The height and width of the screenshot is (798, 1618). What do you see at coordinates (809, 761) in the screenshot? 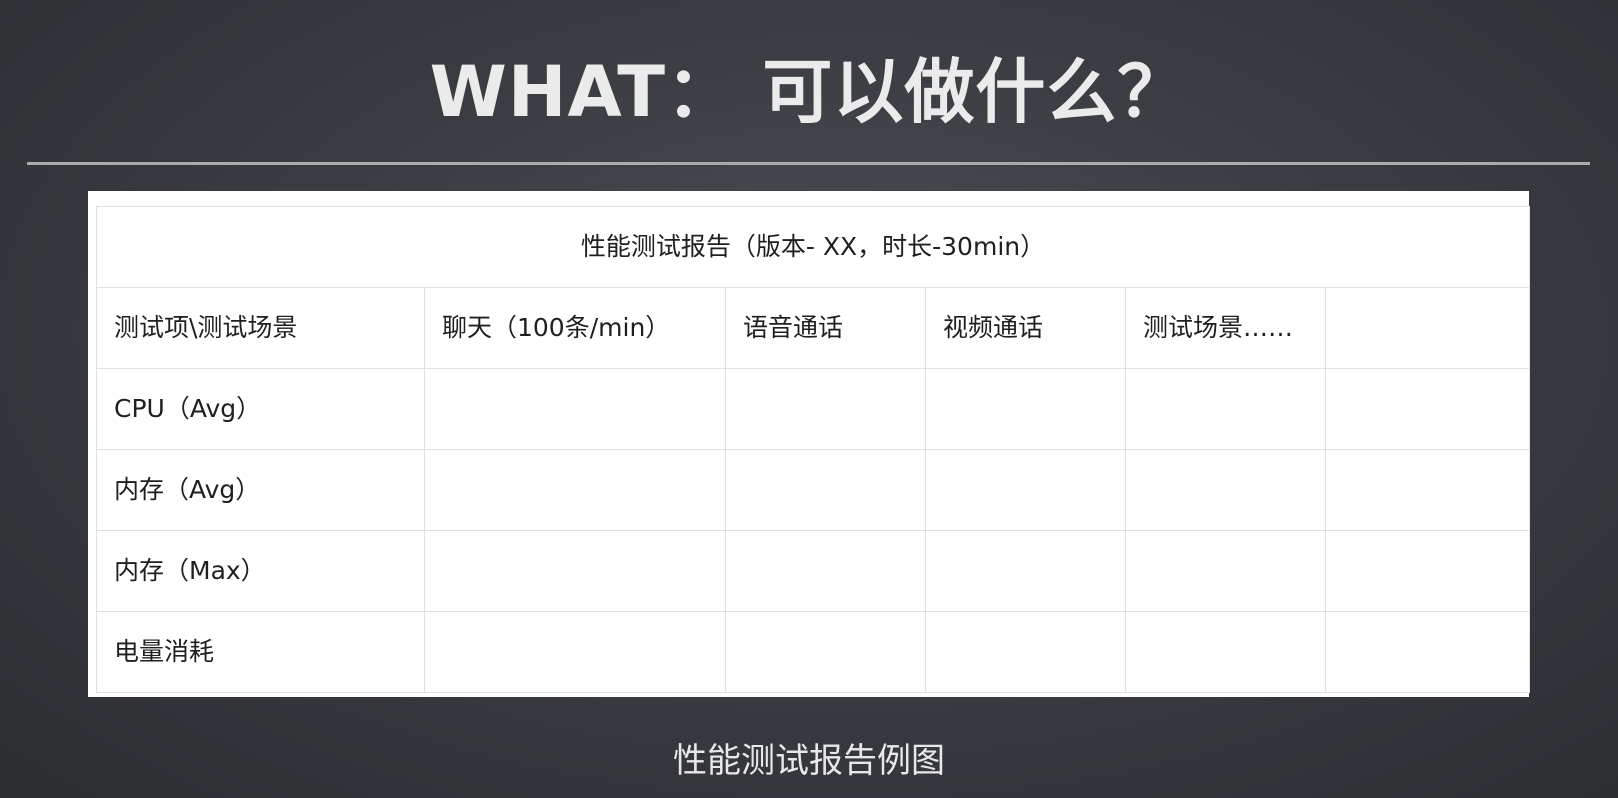
I see `figure-caption: 性能测试报告例图` at bounding box center [809, 761].